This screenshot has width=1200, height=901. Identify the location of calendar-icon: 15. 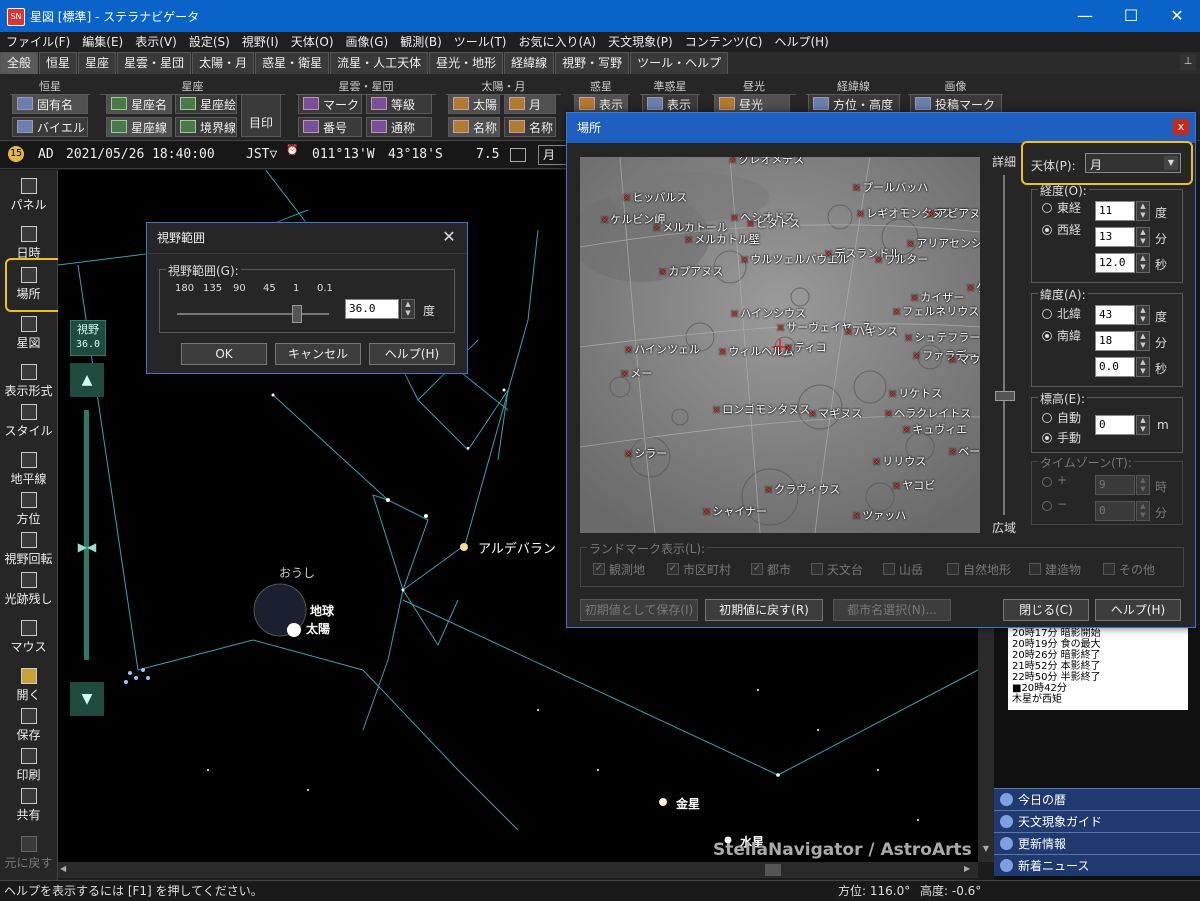
(16, 154).